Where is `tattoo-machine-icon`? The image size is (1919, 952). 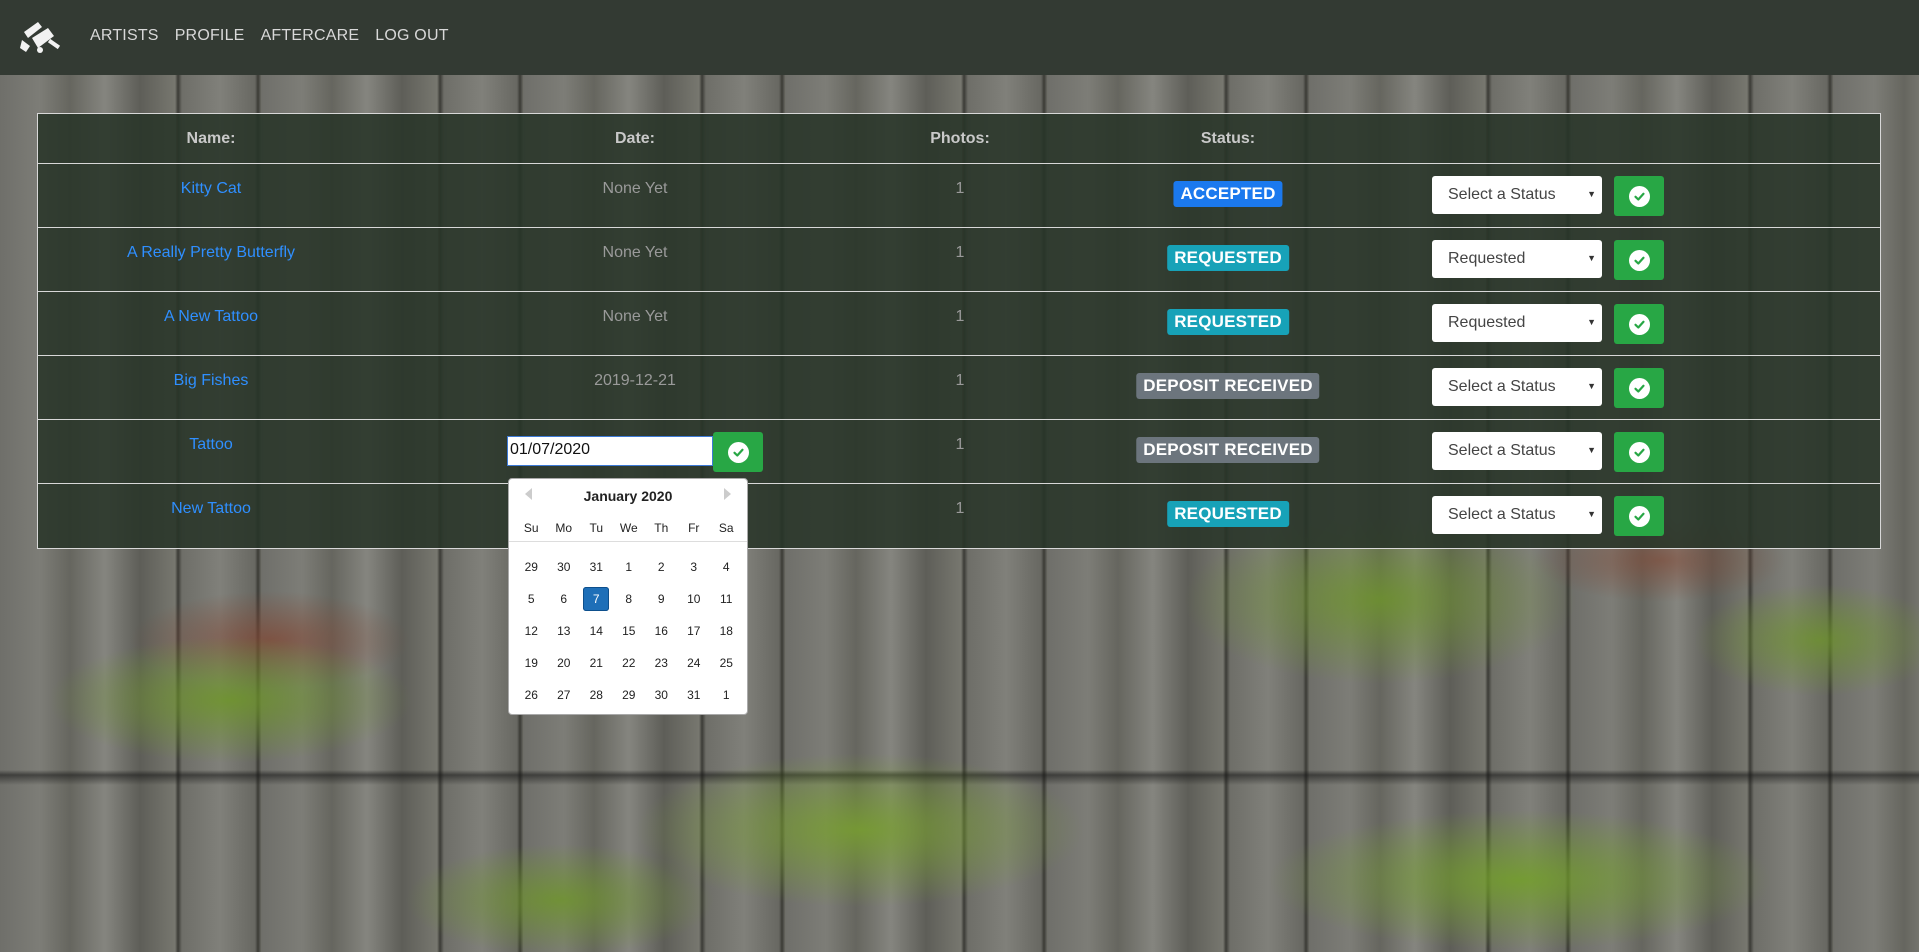
tattoo-machine-icon is located at coordinates (40, 38).